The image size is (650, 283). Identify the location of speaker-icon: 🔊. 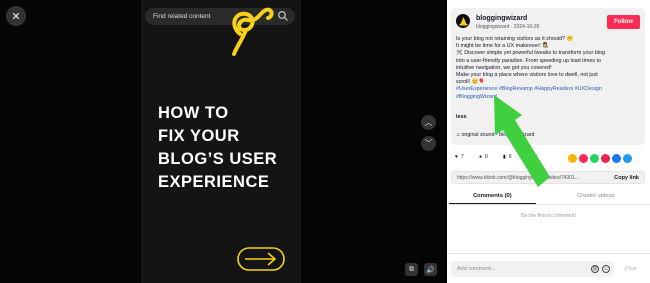
(430, 270).